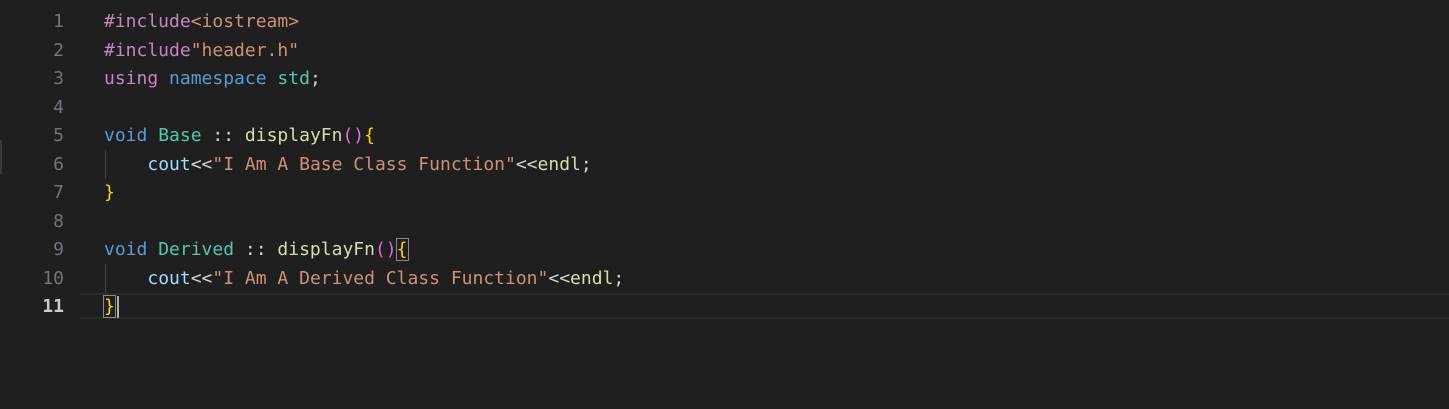 The height and width of the screenshot is (409, 1449). What do you see at coordinates (58, 107) in the screenshot?
I see `line-number: 4` at bounding box center [58, 107].